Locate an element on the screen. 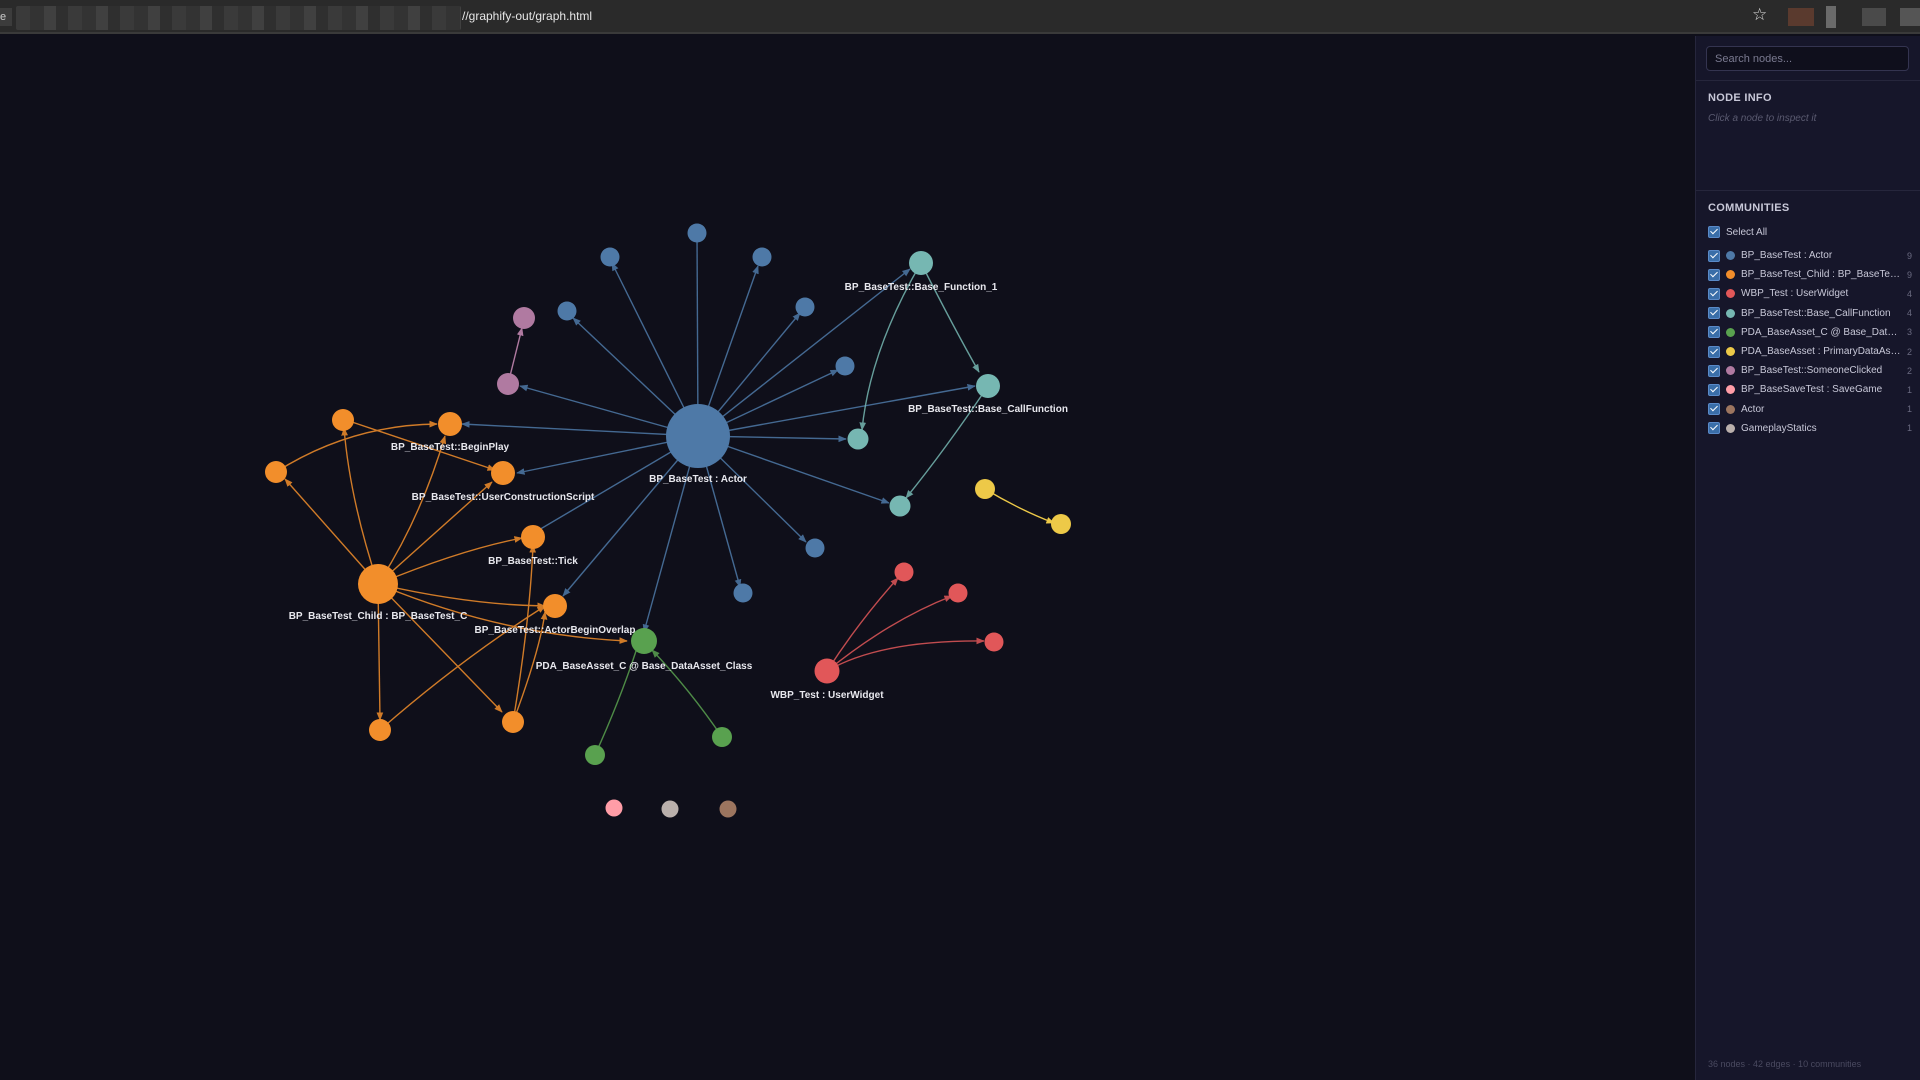 The height and width of the screenshot is (1080, 1920). node-label: BP_BaseTest::UserConstructionScript is located at coordinates (503, 497).